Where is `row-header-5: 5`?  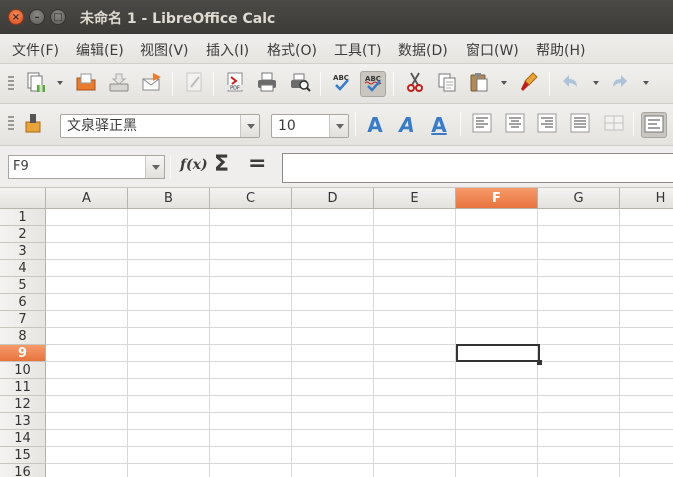 row-header-5: 5 is located at coordinates (23, 285).